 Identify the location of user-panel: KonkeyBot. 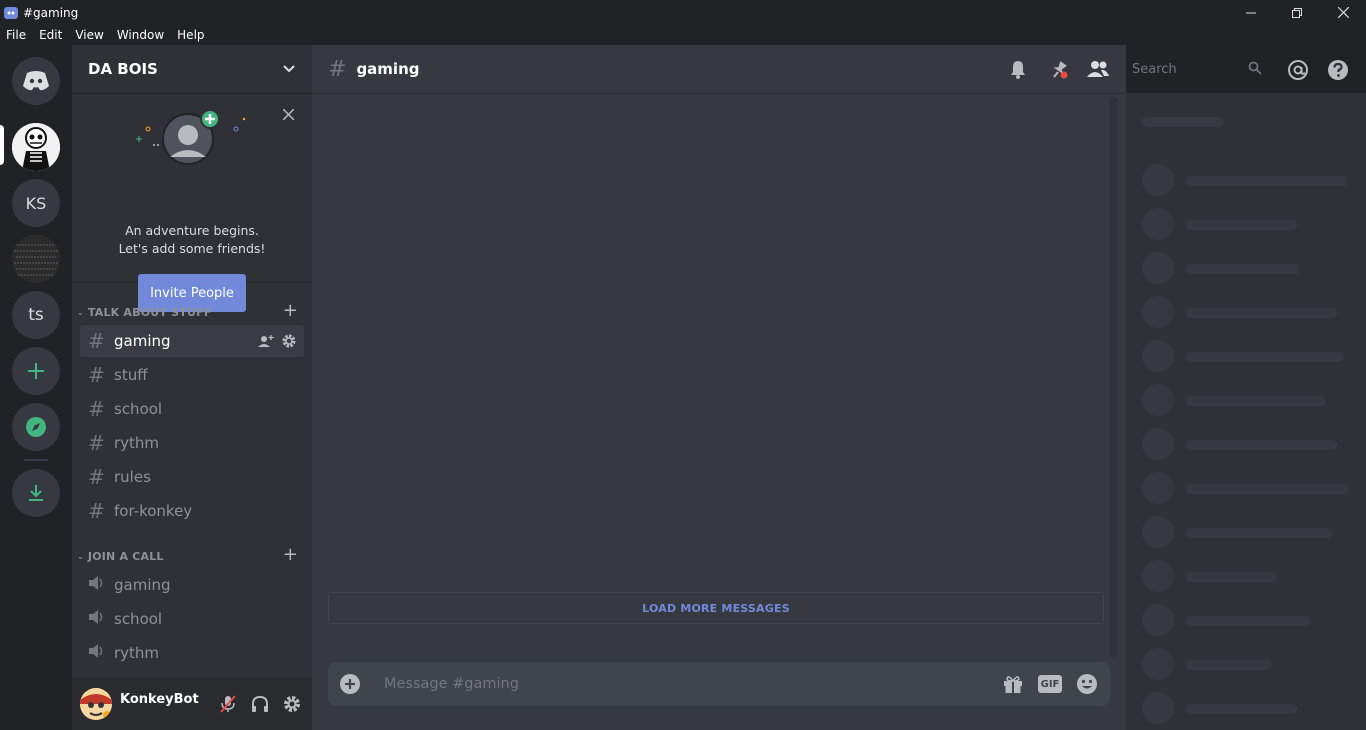
(192, 704).